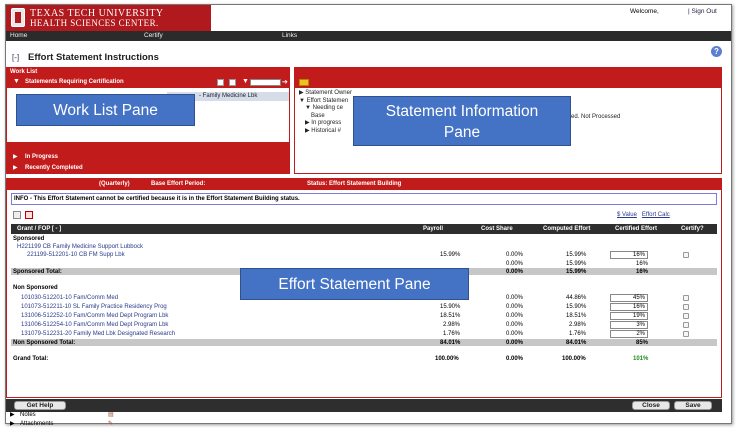  I want to click on nav-home: Home, so click(18, 35).